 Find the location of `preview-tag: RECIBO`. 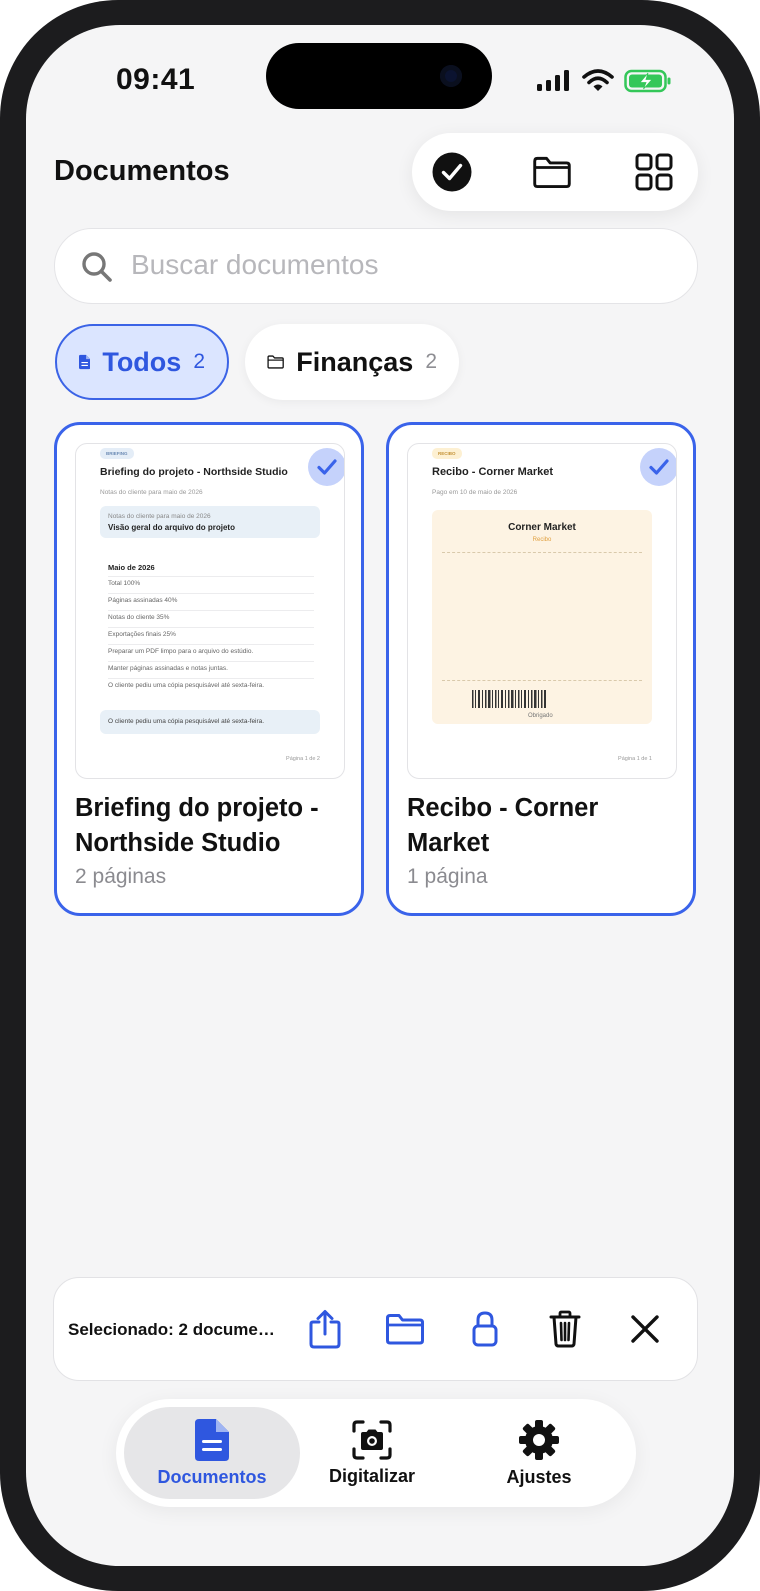

preview-tag: RECIBO is located at coordinates (447, 453).